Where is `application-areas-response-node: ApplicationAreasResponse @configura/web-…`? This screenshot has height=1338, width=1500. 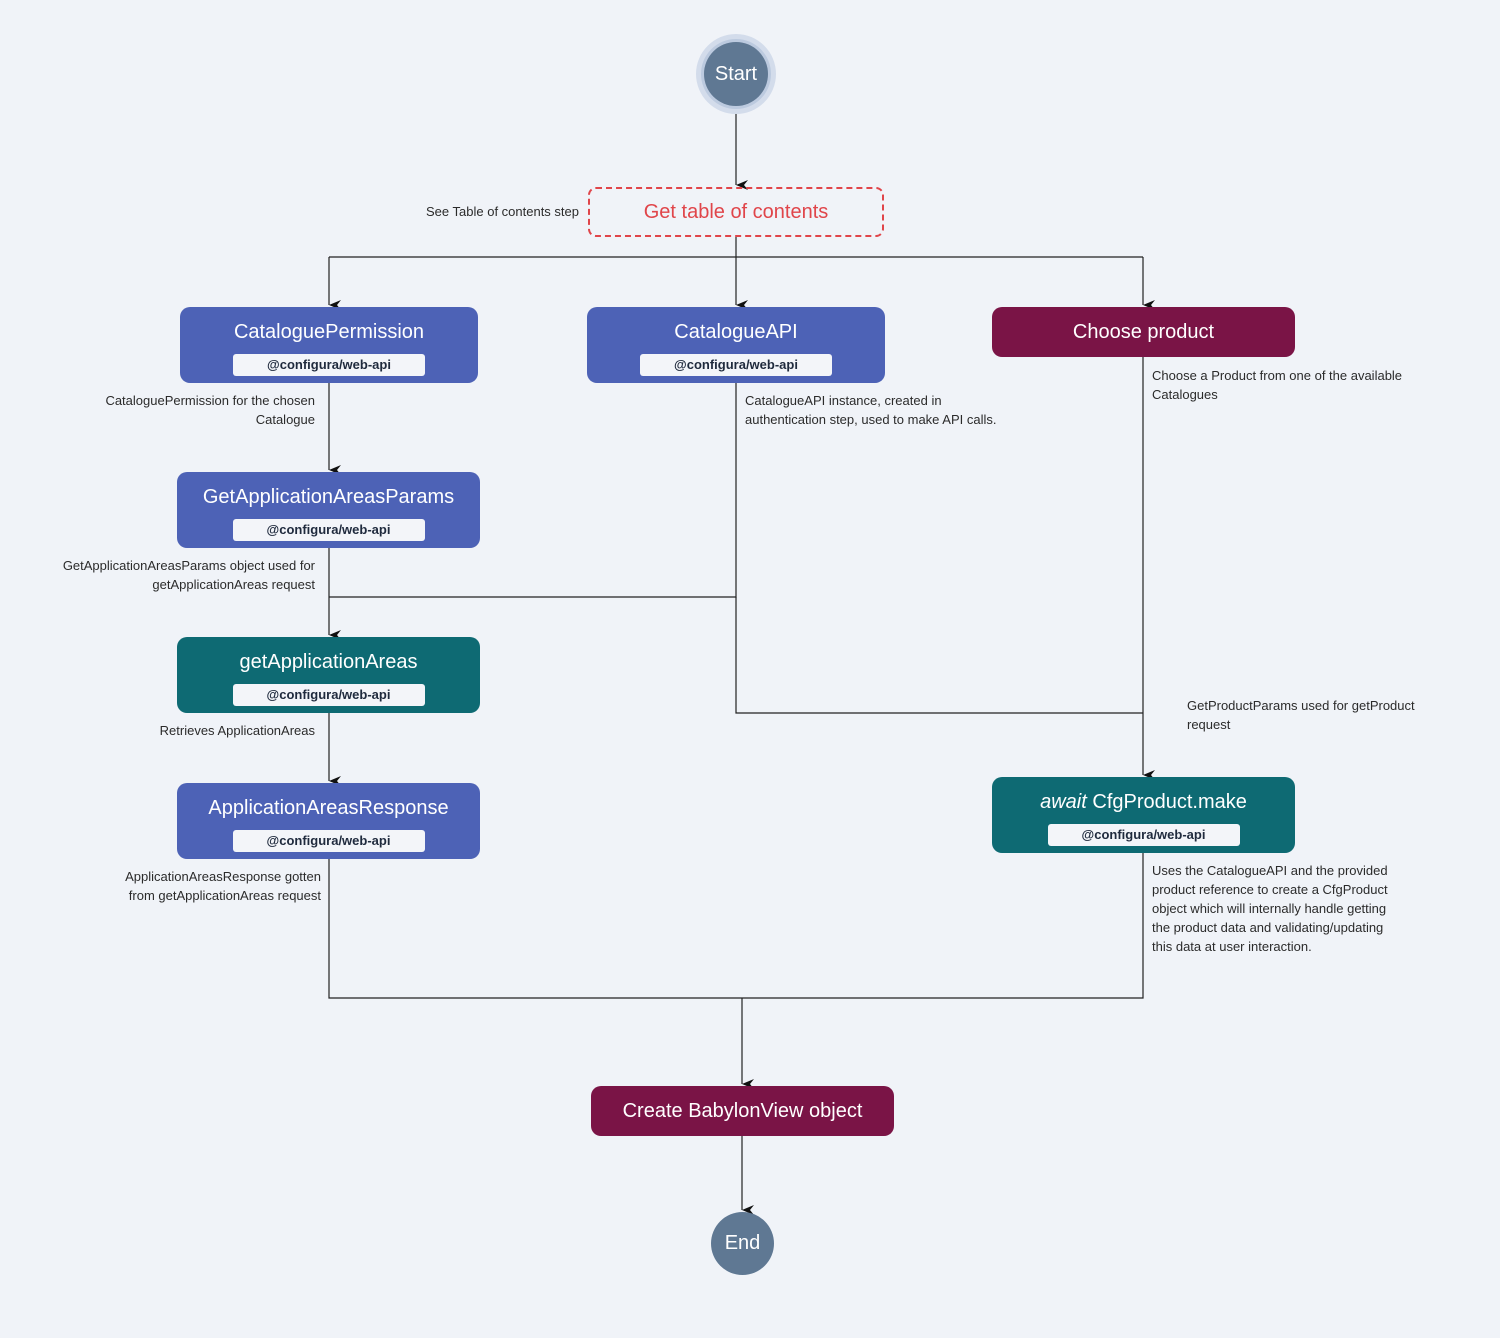
application-areas-response-node: ApplicationAreasResponse @configura/web-… is located at coordinates (328, 821).